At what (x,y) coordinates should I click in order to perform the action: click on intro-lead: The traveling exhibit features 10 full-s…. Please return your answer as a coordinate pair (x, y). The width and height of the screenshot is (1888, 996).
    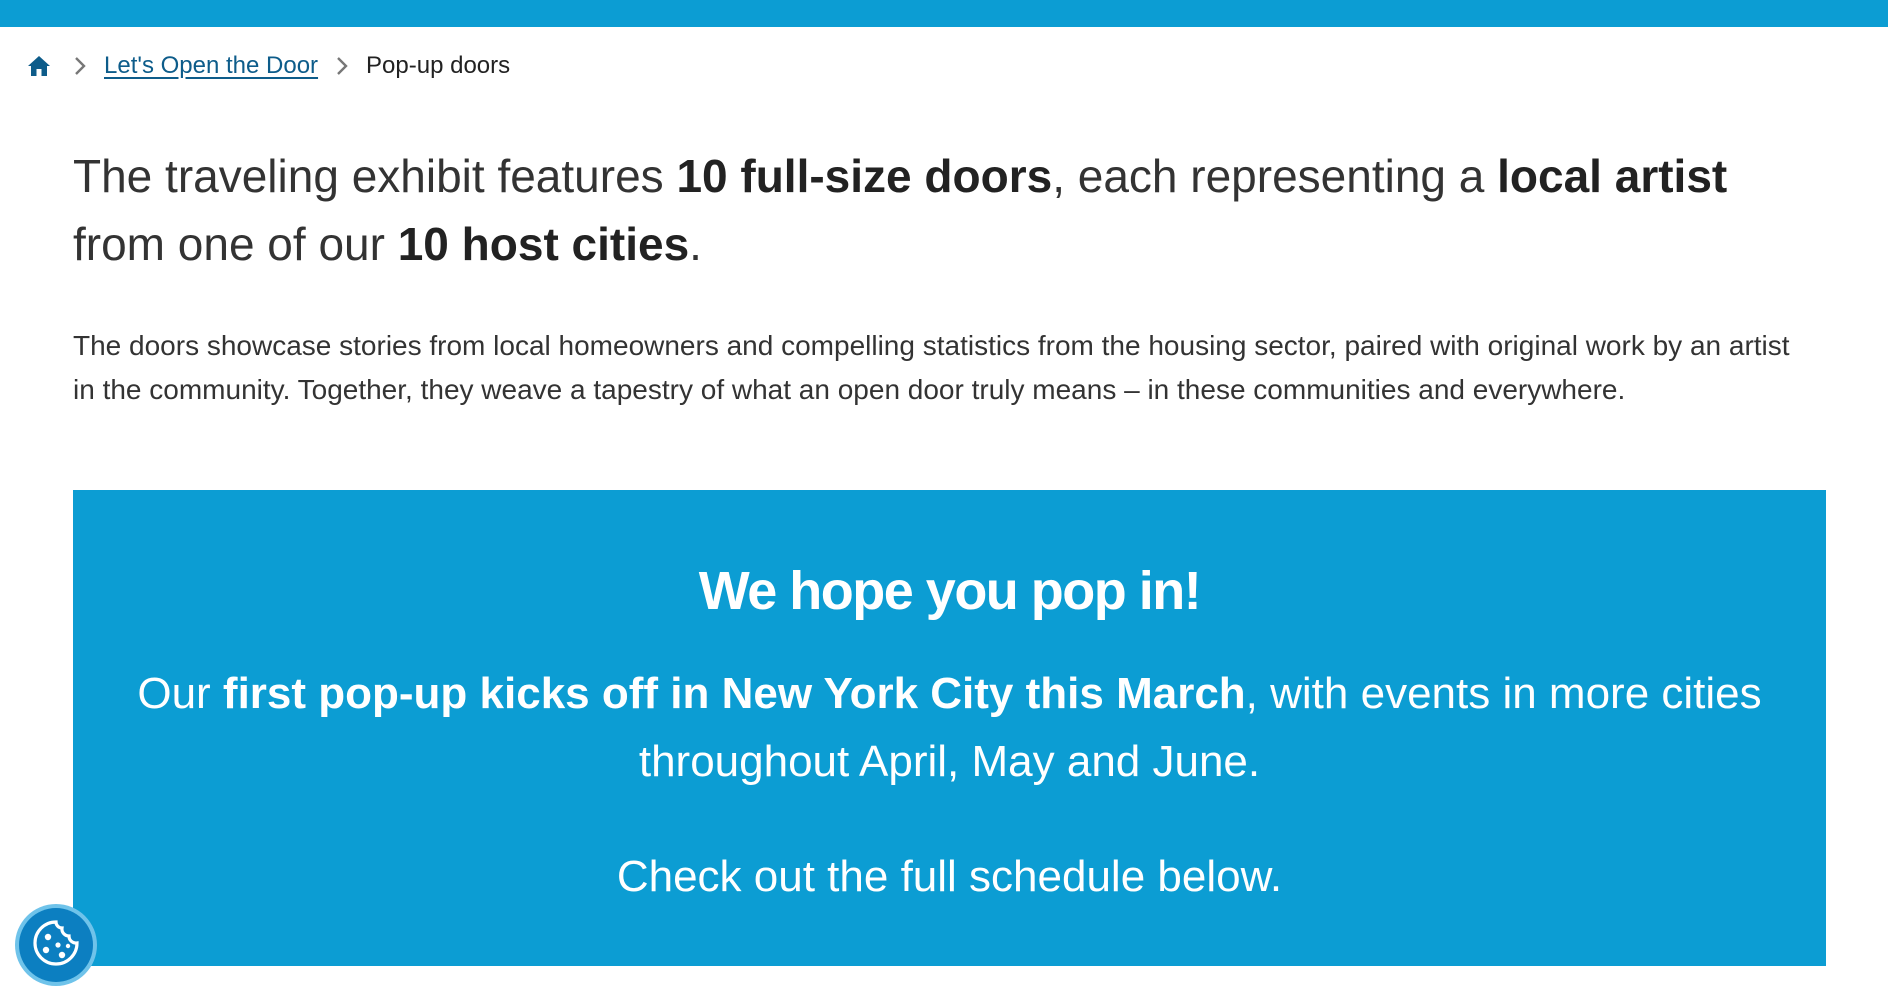
    Looking at the image, I should click on (943, 210).